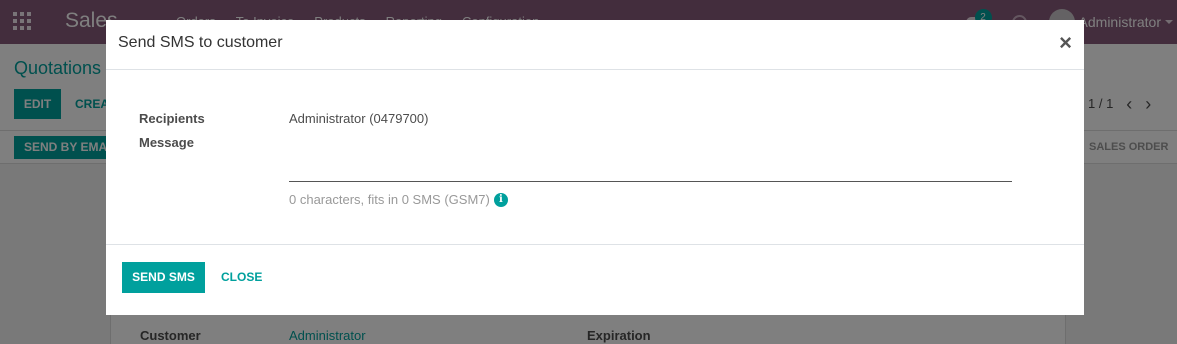 The height and width of the screenshot is (344, 1177). I want to click on message-label: Message, so click(166, 142).